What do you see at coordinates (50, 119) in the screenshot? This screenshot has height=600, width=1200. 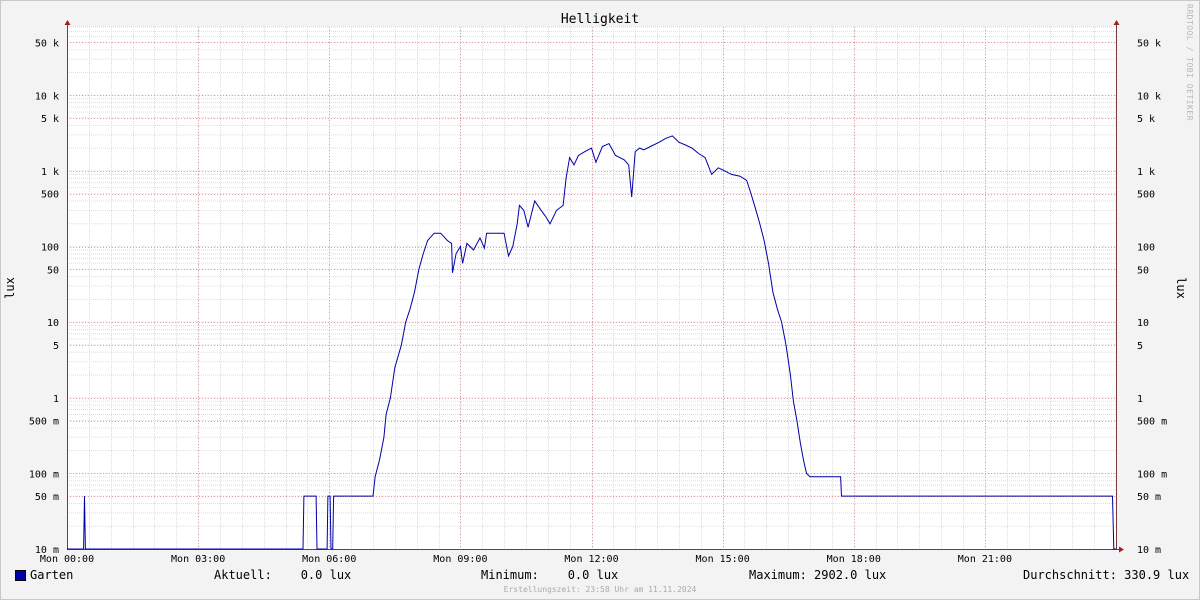 I see `y-tick-label-left: 5 k` at bounding box center [50, 119].